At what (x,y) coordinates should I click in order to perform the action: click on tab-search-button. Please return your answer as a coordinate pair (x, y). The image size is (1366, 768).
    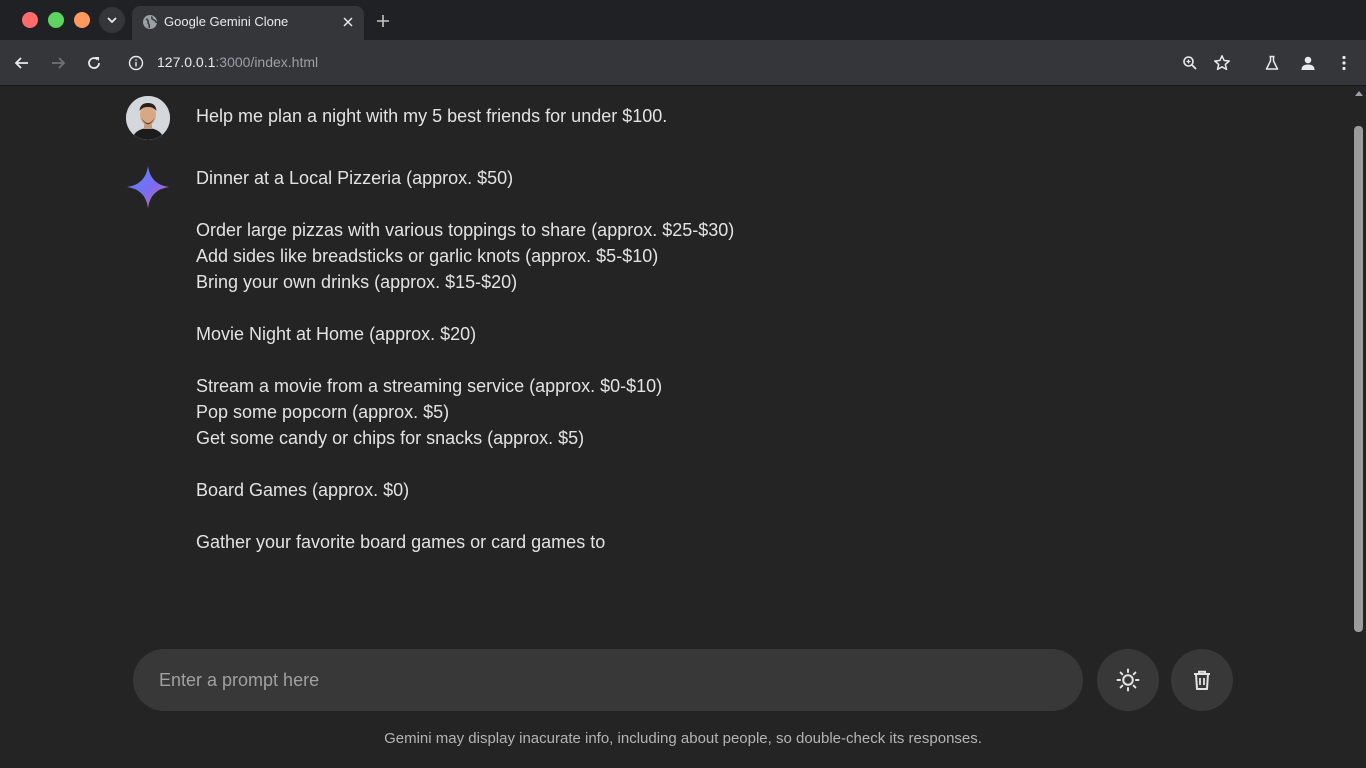
    Looking at the image, I should click on (112, 20).